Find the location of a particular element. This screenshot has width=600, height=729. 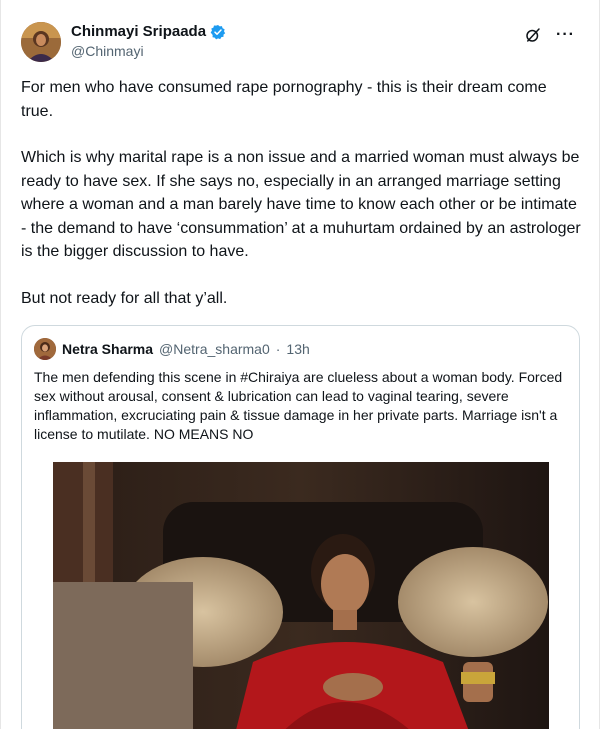

grok-icon is located at coordinates (533, 35).